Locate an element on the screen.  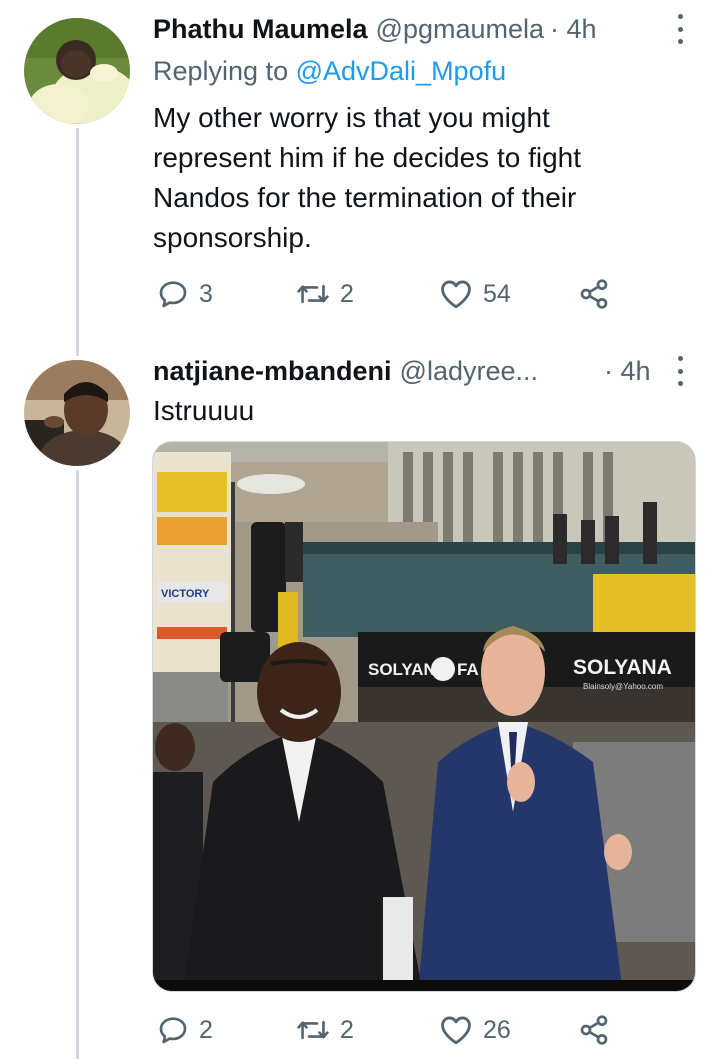
tweet-header: Phathu Maumela @pgmaumela · 4h is located at coordinates (375, 29).